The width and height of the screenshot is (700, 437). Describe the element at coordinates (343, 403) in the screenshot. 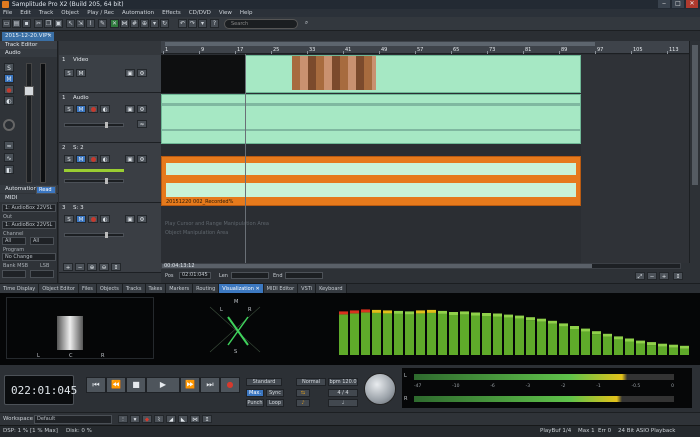

I see `metronome-icon: ♩` at that location.